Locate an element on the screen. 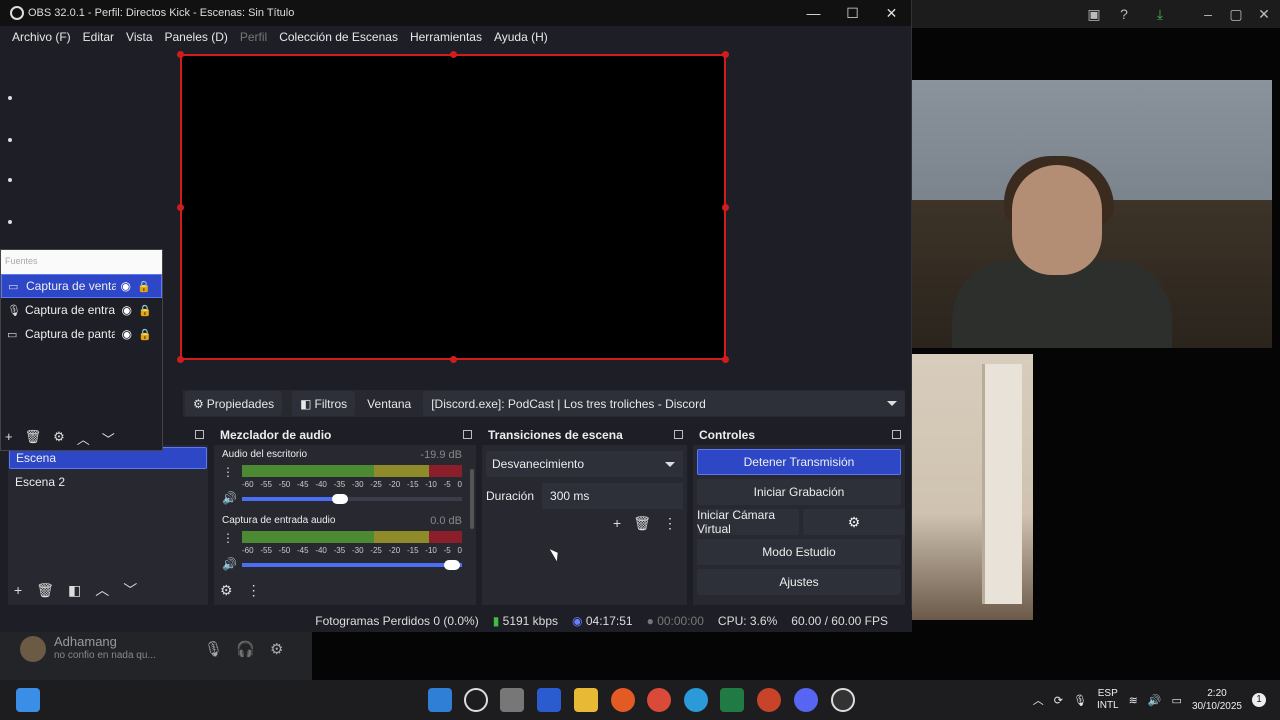 This screenshot has height=720, width=1280. discord-icon is located at coordinates (806, 700).